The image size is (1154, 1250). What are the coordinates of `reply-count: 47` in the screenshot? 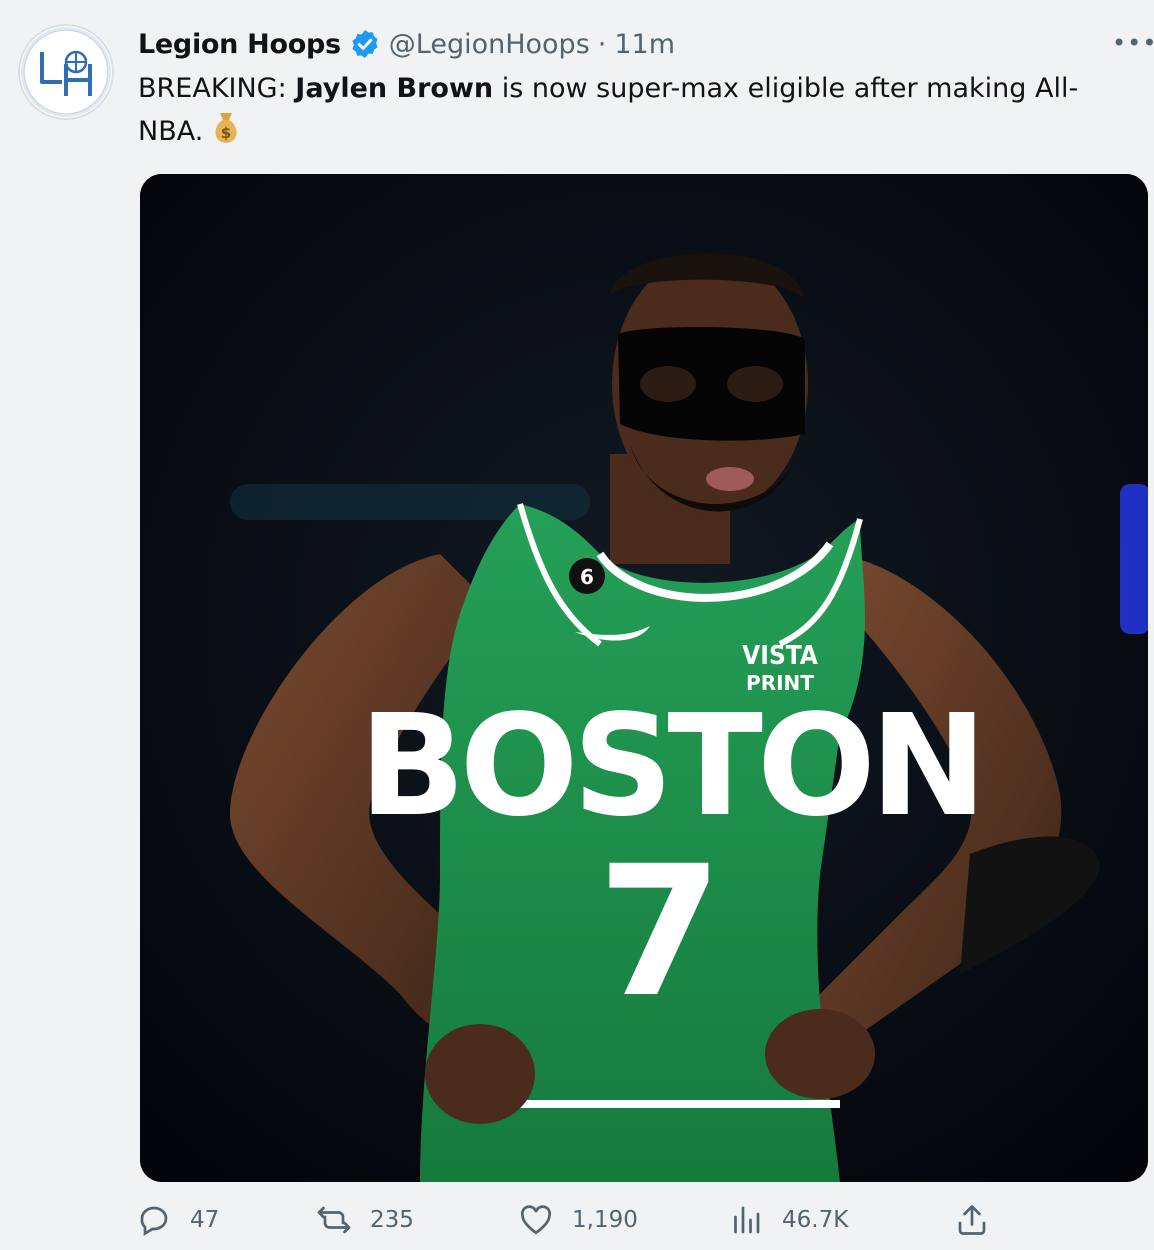 It's located at (205, 1220).